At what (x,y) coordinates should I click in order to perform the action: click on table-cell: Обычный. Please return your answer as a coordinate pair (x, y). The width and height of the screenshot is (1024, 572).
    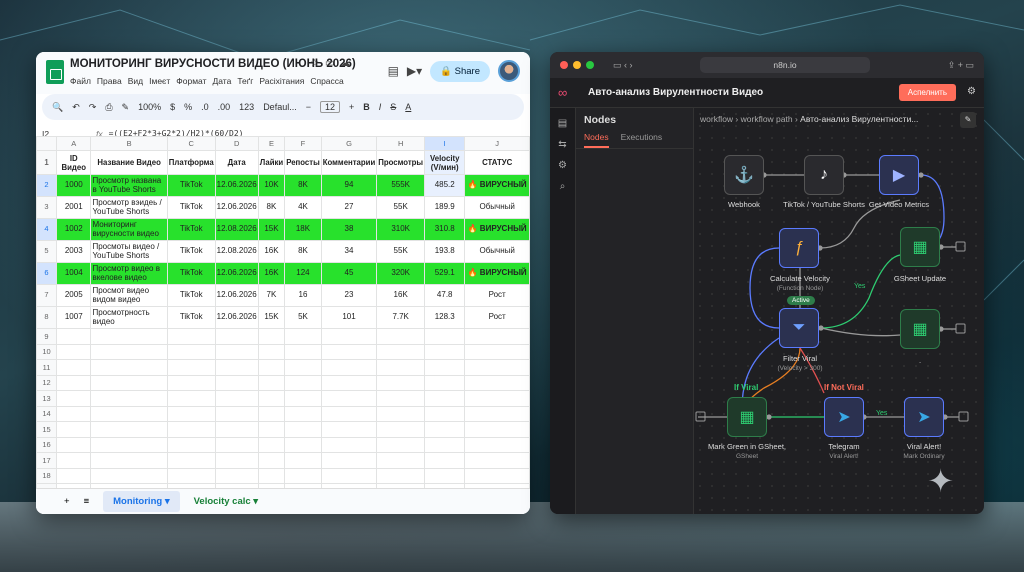
    Looking at the image, I should click on (497, 207).